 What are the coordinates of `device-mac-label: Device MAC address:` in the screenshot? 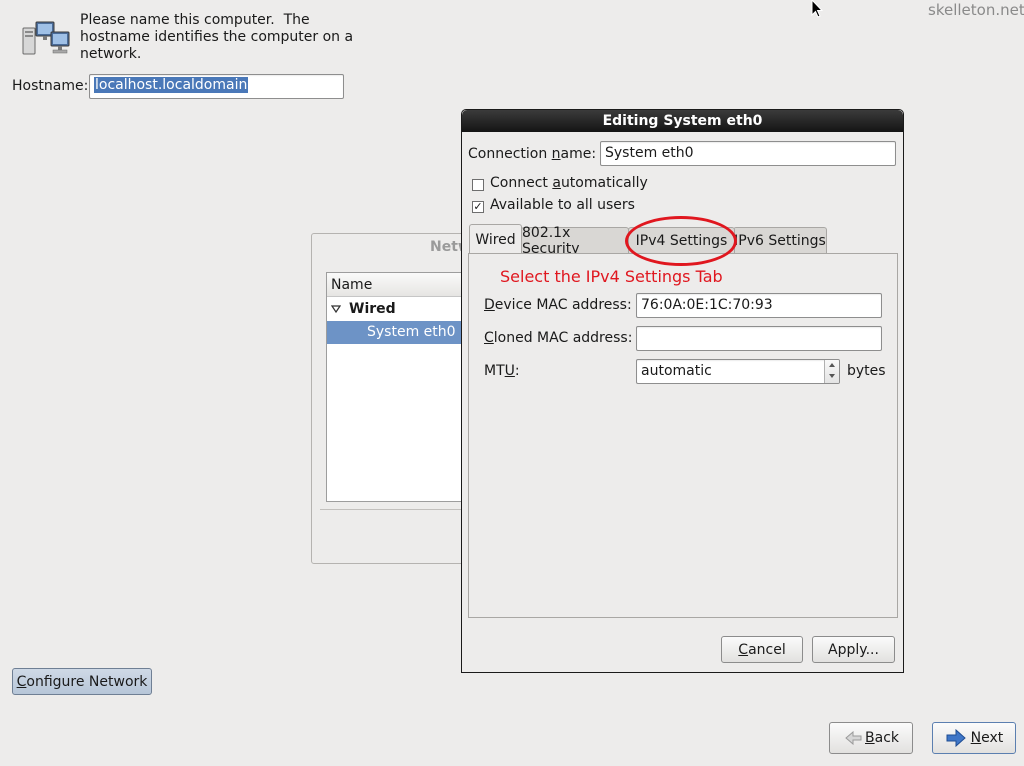 It's located at (558, 305).